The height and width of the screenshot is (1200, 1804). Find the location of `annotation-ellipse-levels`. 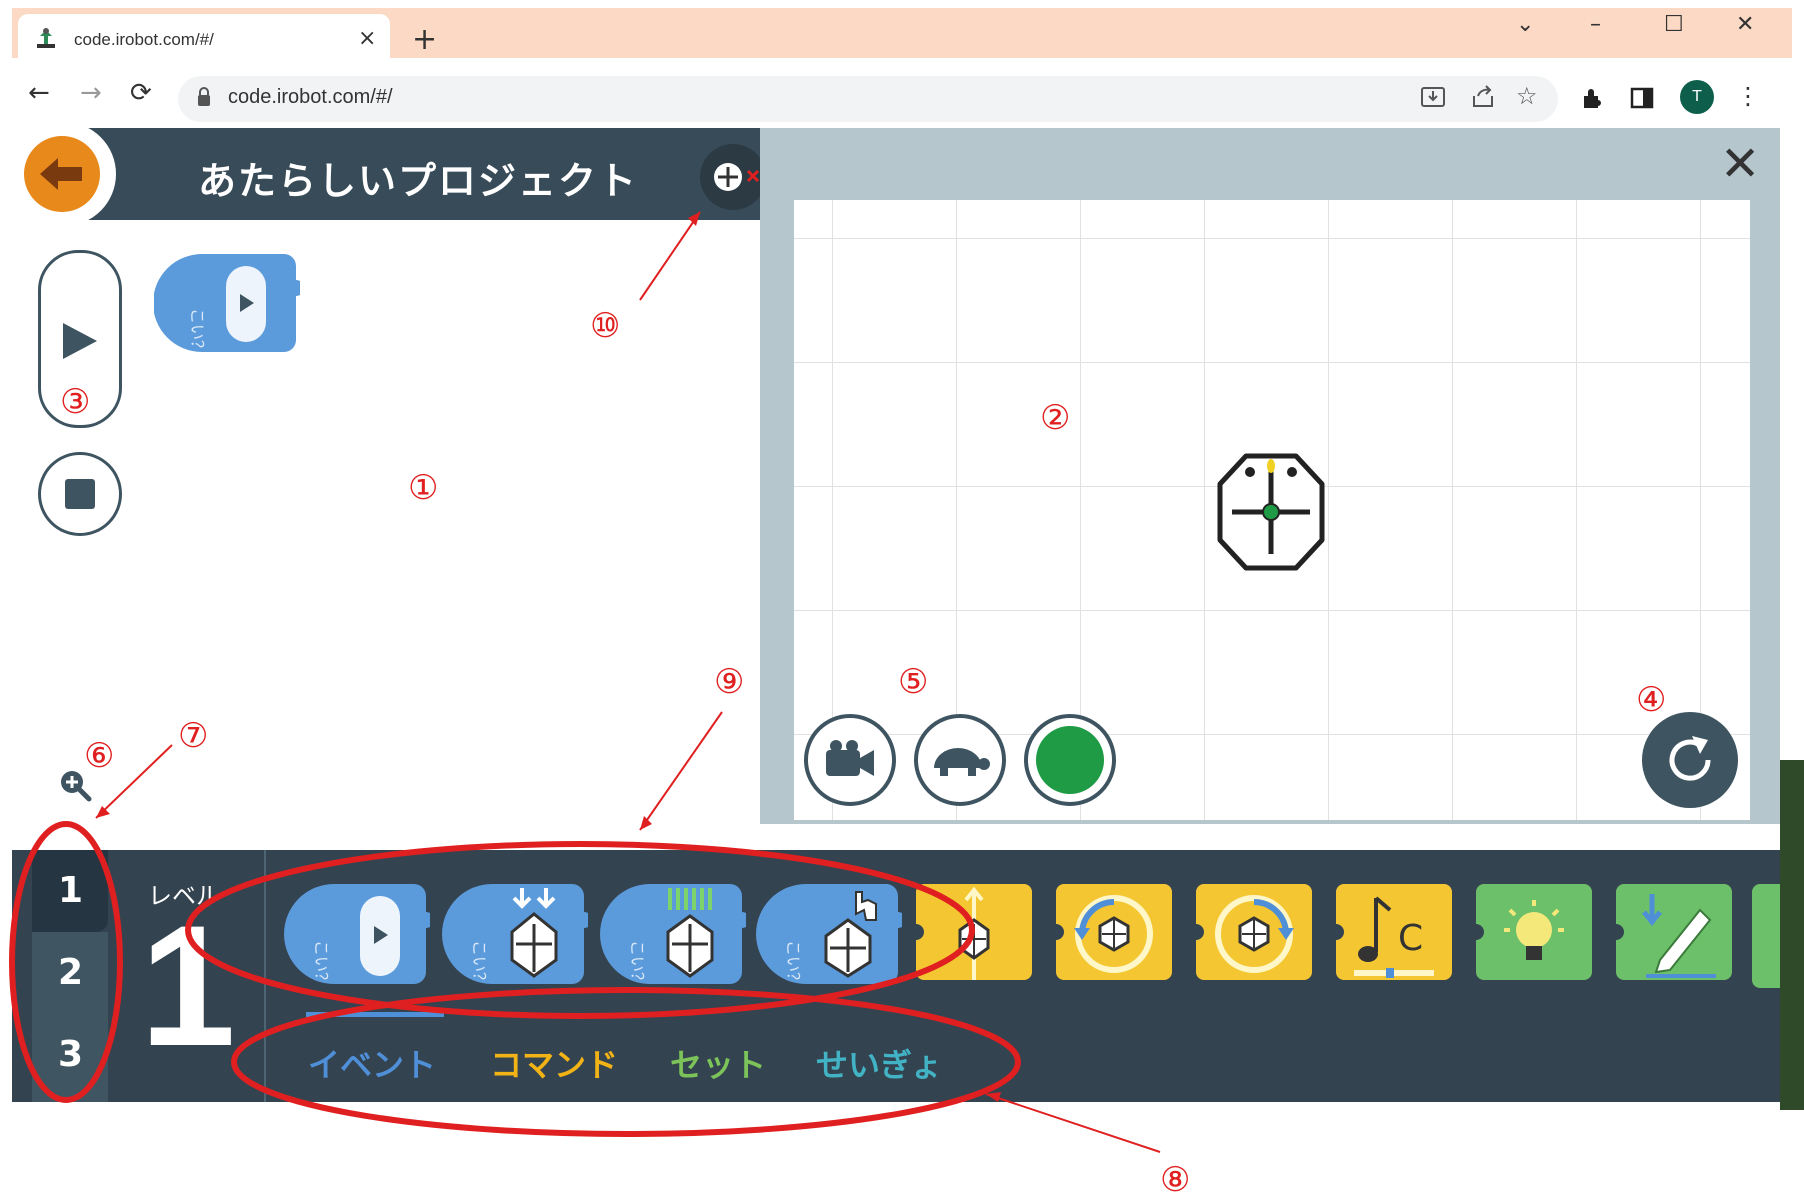

annotation-ellipse-levels is located at coordinates (66, 962).